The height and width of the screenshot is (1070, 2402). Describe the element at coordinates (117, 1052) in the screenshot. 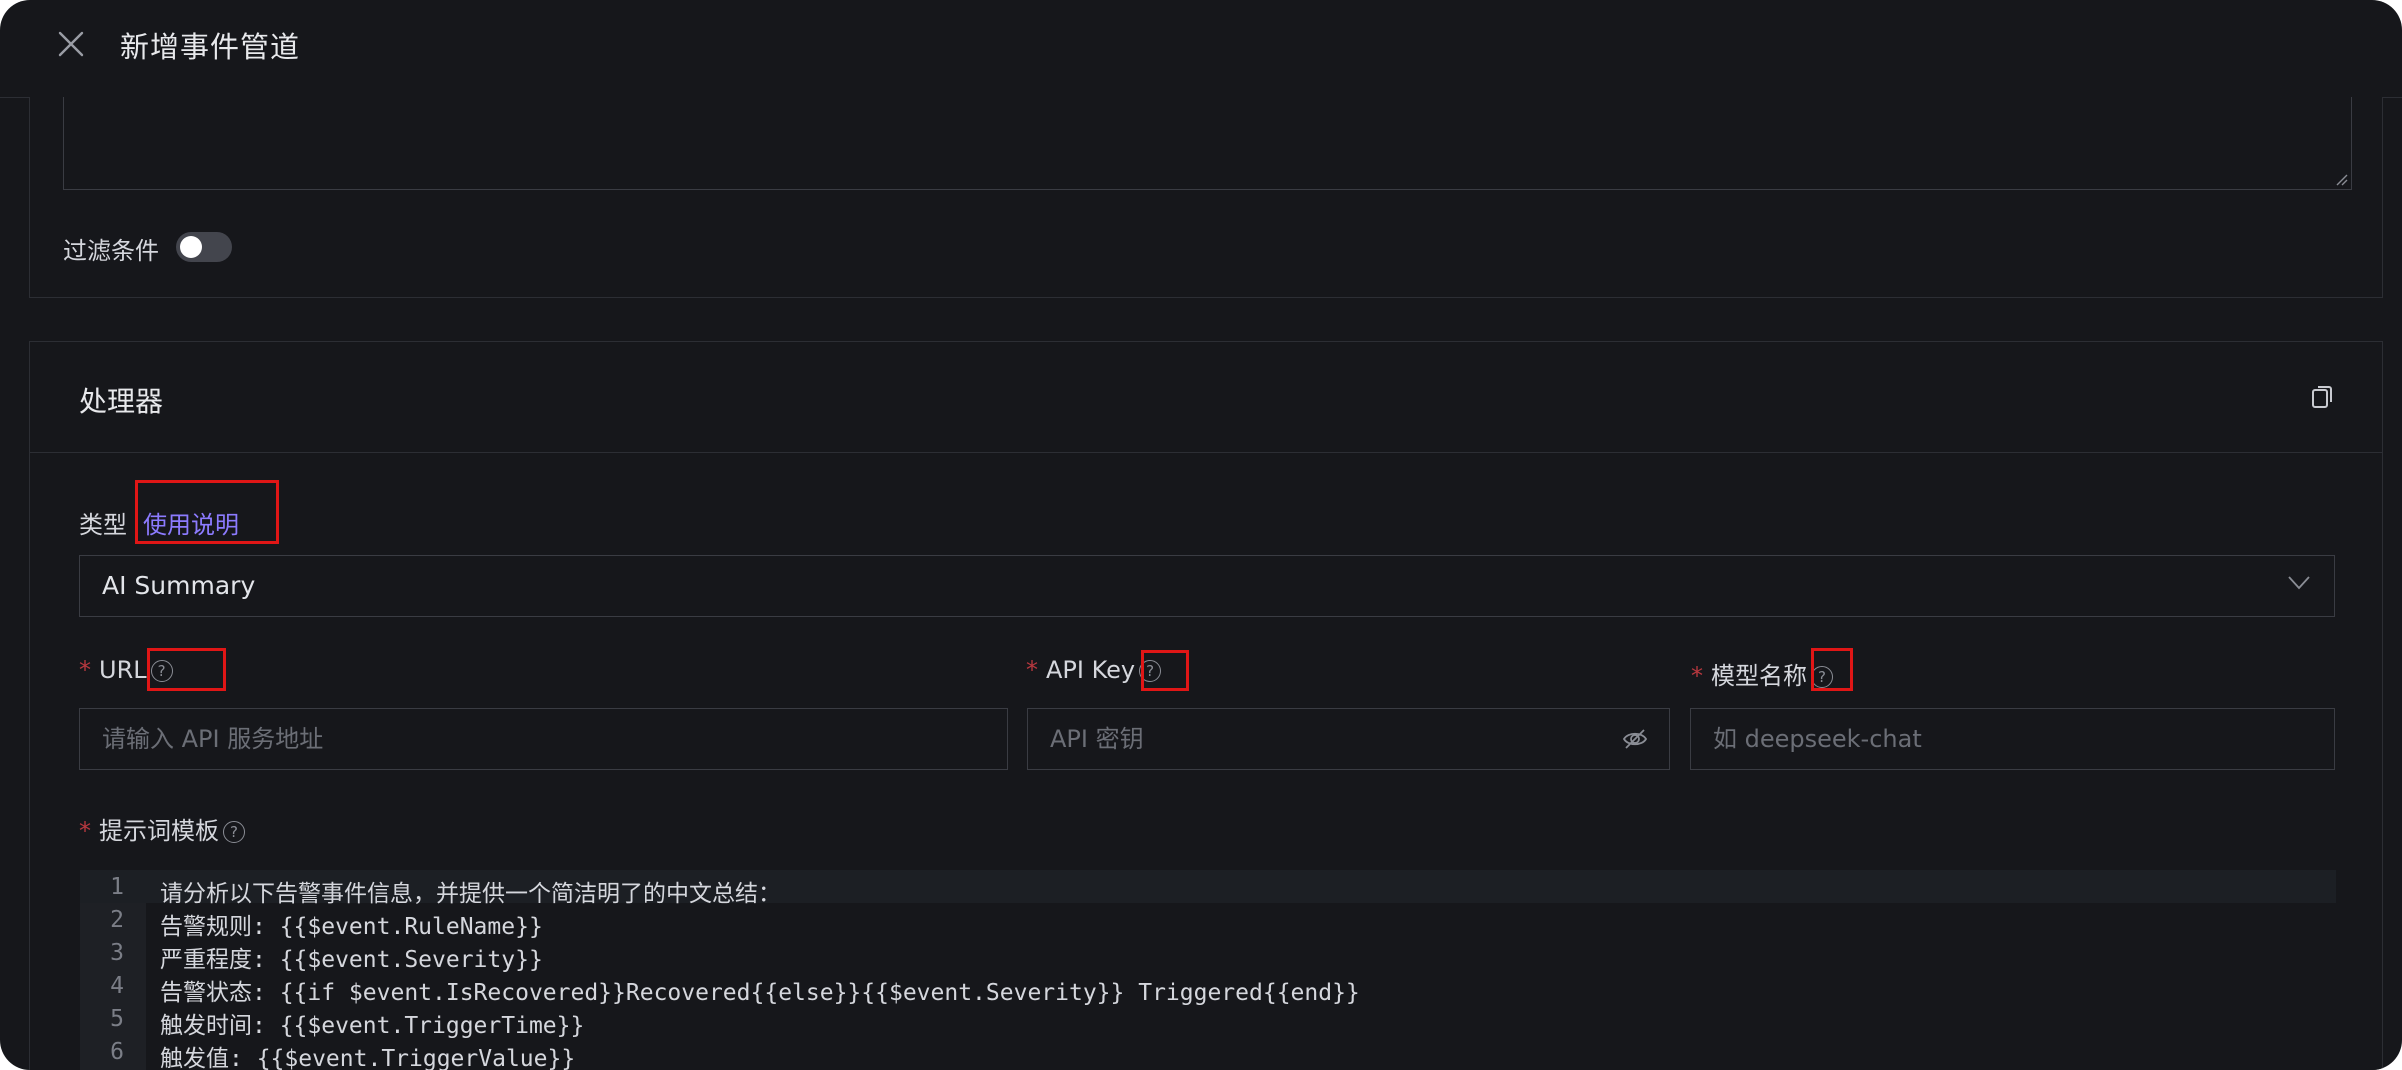

I see `line-number: 6` at that location.